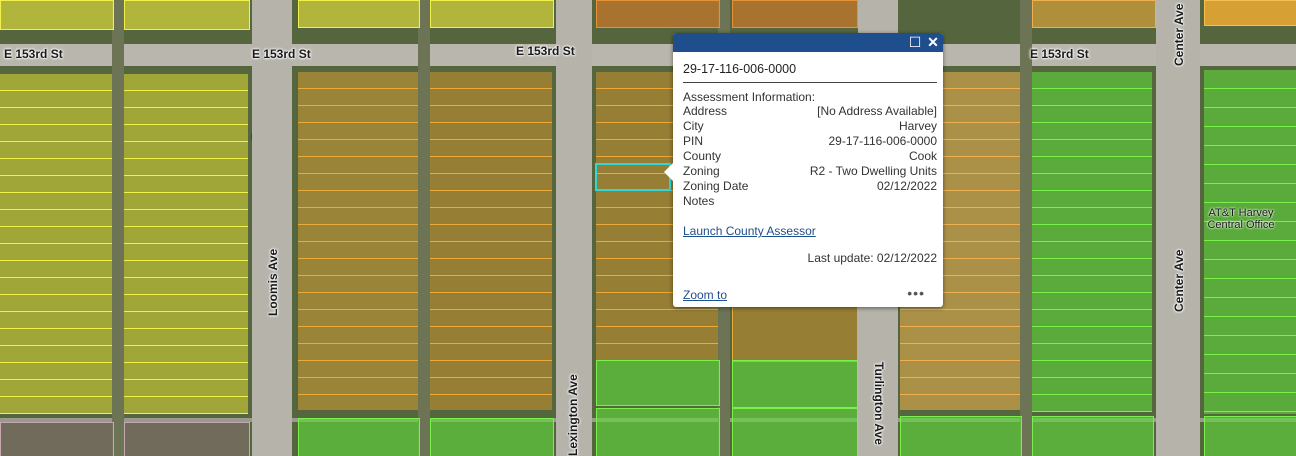  Describe the element at coordinates (933, 42) in the screenshot. I see `close-icon: ✕` at that location.